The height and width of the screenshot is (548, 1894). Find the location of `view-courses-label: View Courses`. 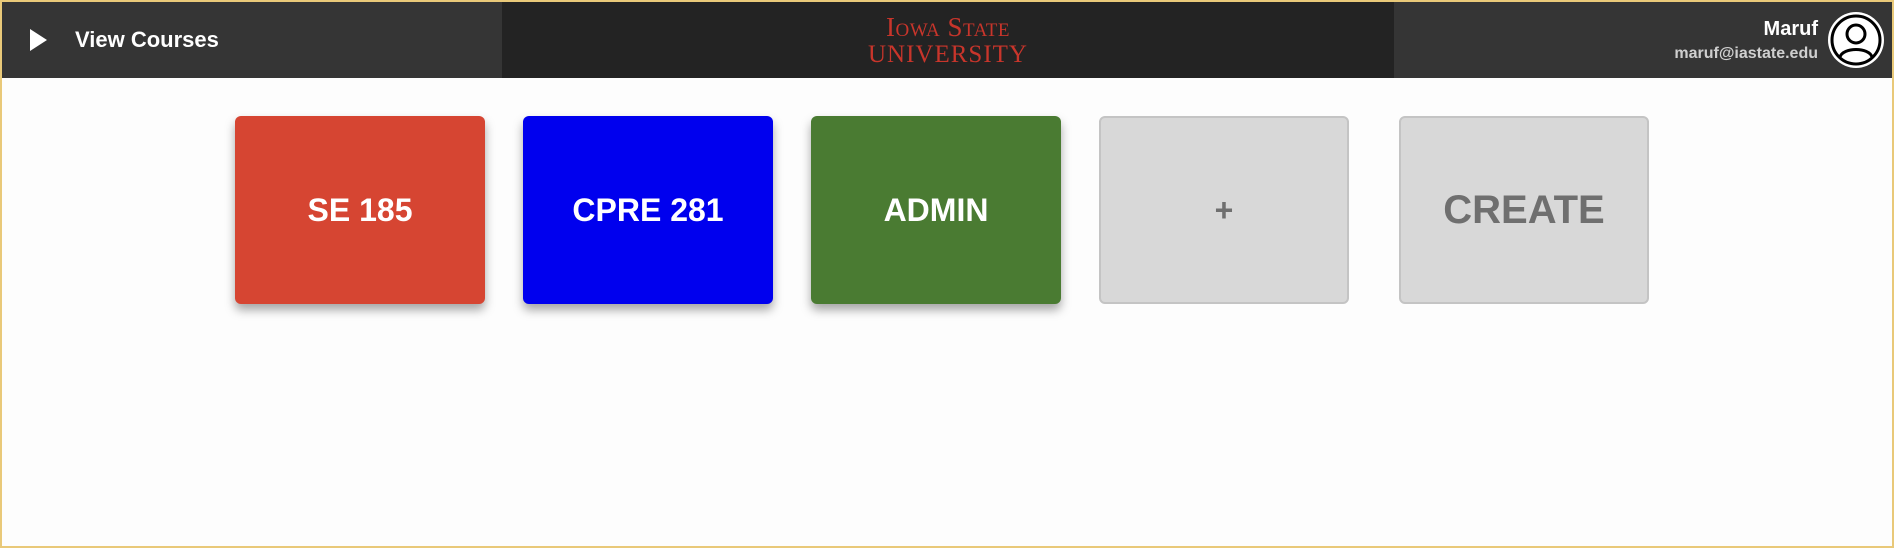

view-courses-label: View Courses is located at coordinates (147, 39).